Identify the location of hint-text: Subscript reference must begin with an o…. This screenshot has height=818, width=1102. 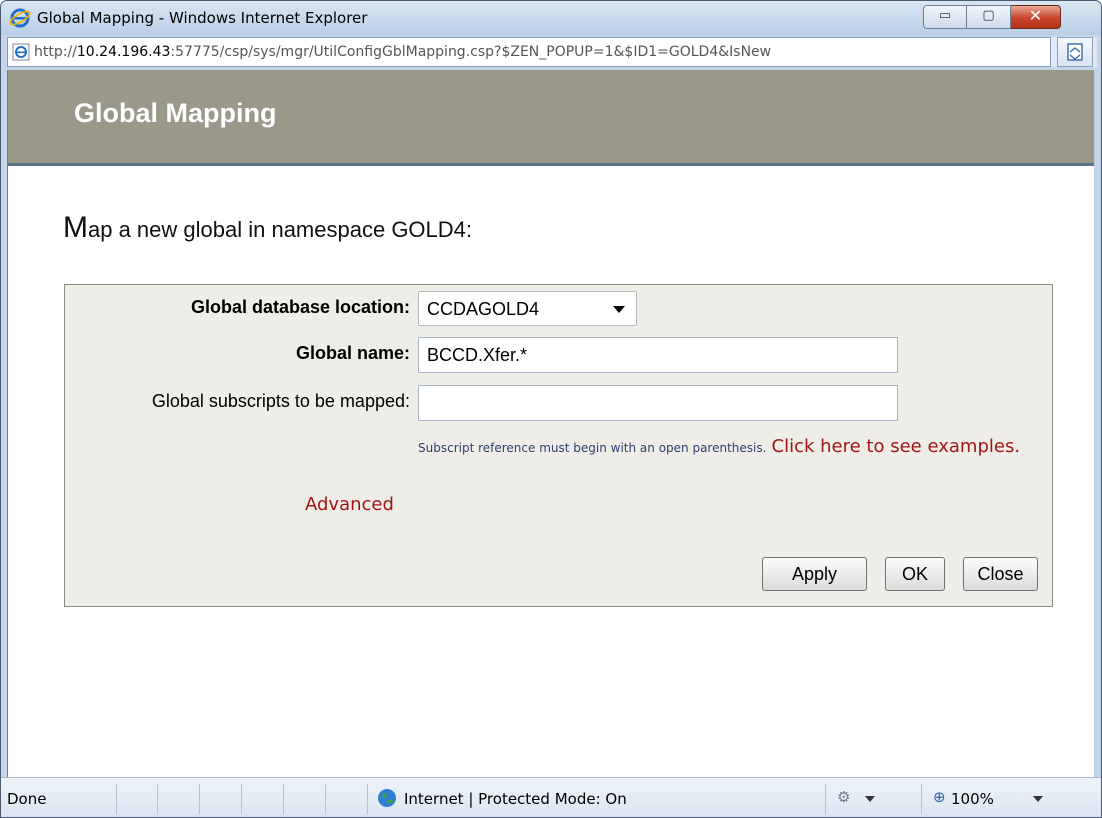
(592, 448).